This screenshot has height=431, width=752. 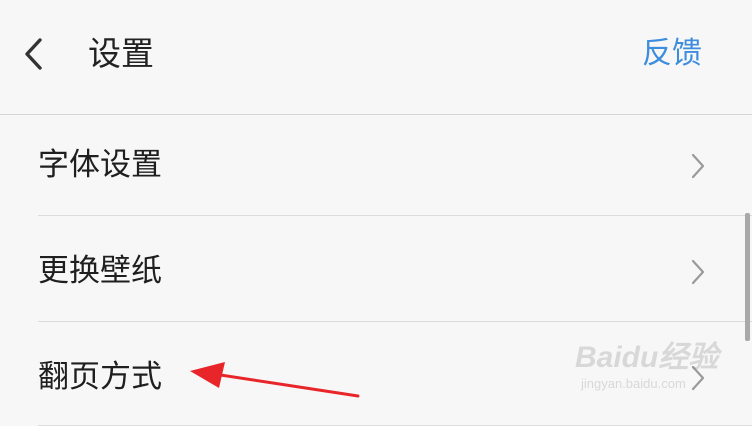 What do you see at coordinates (100, 165) in the screenshot?
I see `settings-item-label: 字体设置` at bounding box center [100, 165].